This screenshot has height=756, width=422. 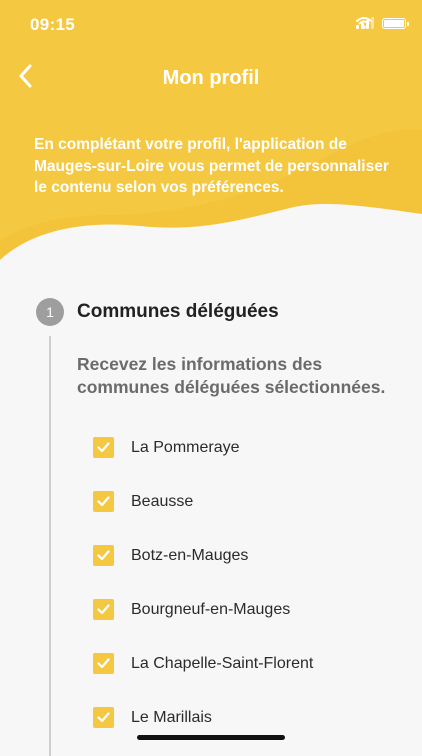 I want to click on option-la-pommeraye: La Pommeraye, so click(x=166, y=447).